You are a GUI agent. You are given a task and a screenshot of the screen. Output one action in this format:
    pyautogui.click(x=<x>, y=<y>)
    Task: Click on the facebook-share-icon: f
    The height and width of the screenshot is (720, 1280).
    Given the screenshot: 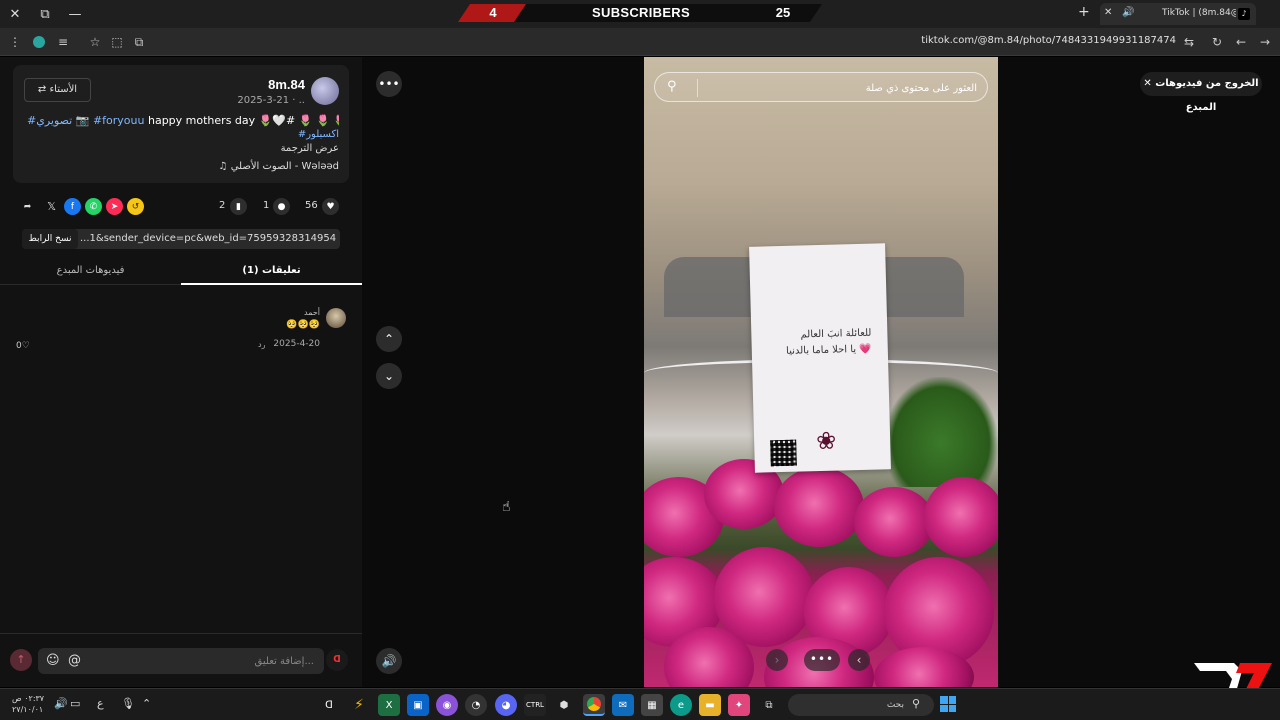 What is the action you would take?
    pyautogui.click(x=72, y=206)
    